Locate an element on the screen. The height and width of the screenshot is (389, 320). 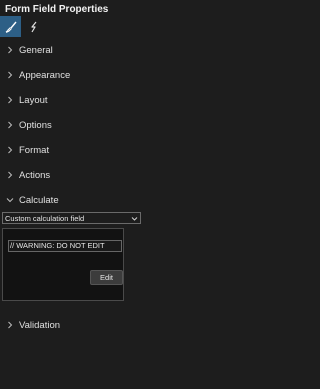
section-label: Options is located at coordinates (35, 125).